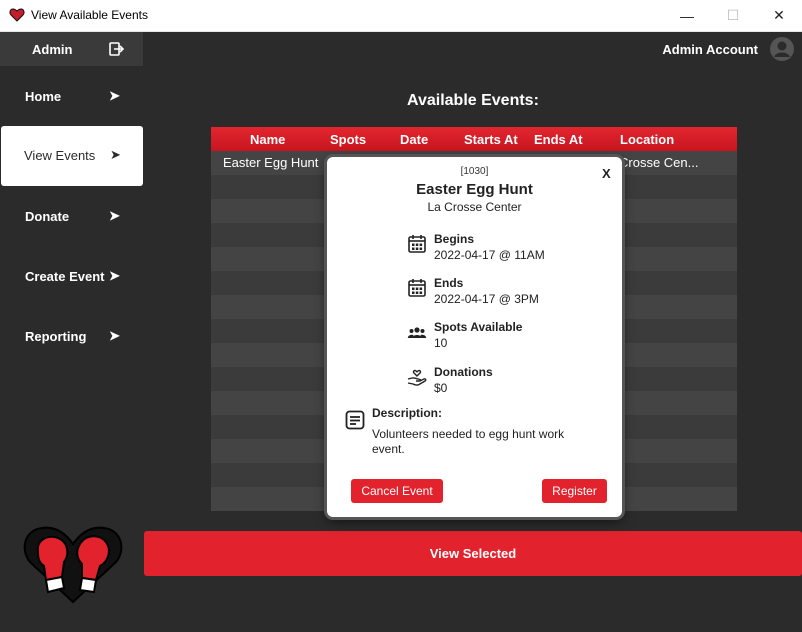  Describe the element at coordinates (414, 139) in the screenshot. I see `column-header-date: Date` at that location.